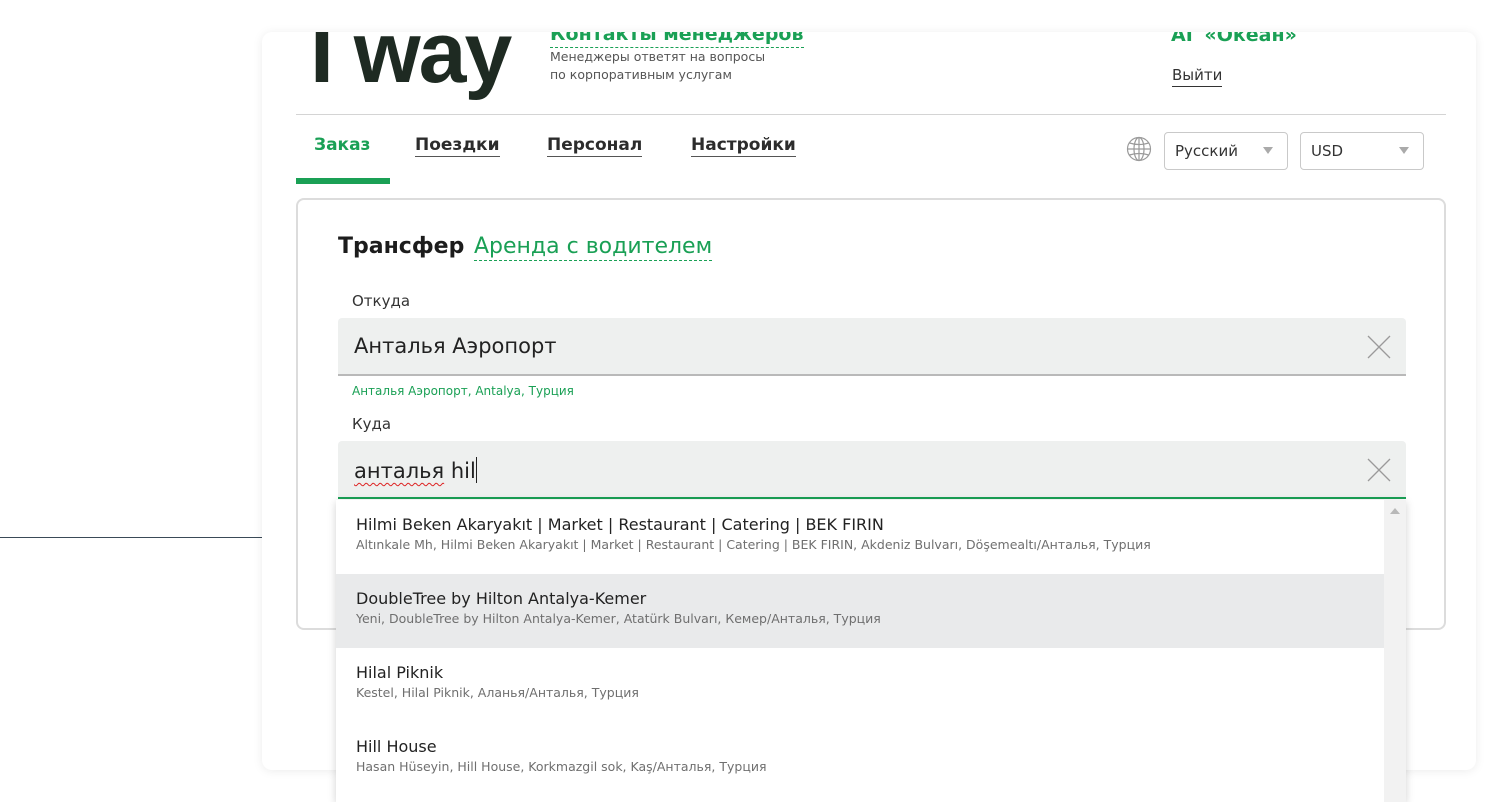  I want to click on scroll-up-icon, so click(1395, 511).